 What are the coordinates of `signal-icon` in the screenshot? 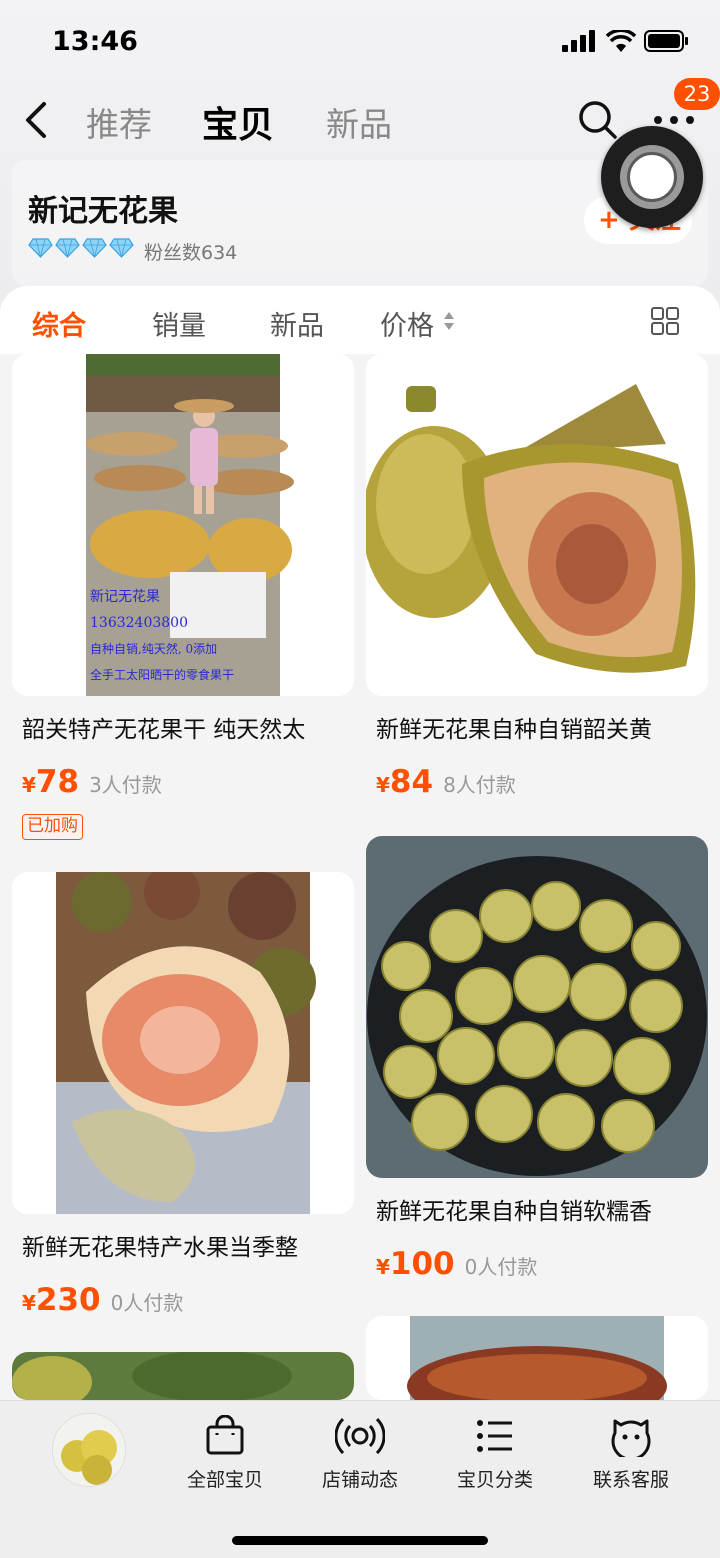 It's located at (578, 41).